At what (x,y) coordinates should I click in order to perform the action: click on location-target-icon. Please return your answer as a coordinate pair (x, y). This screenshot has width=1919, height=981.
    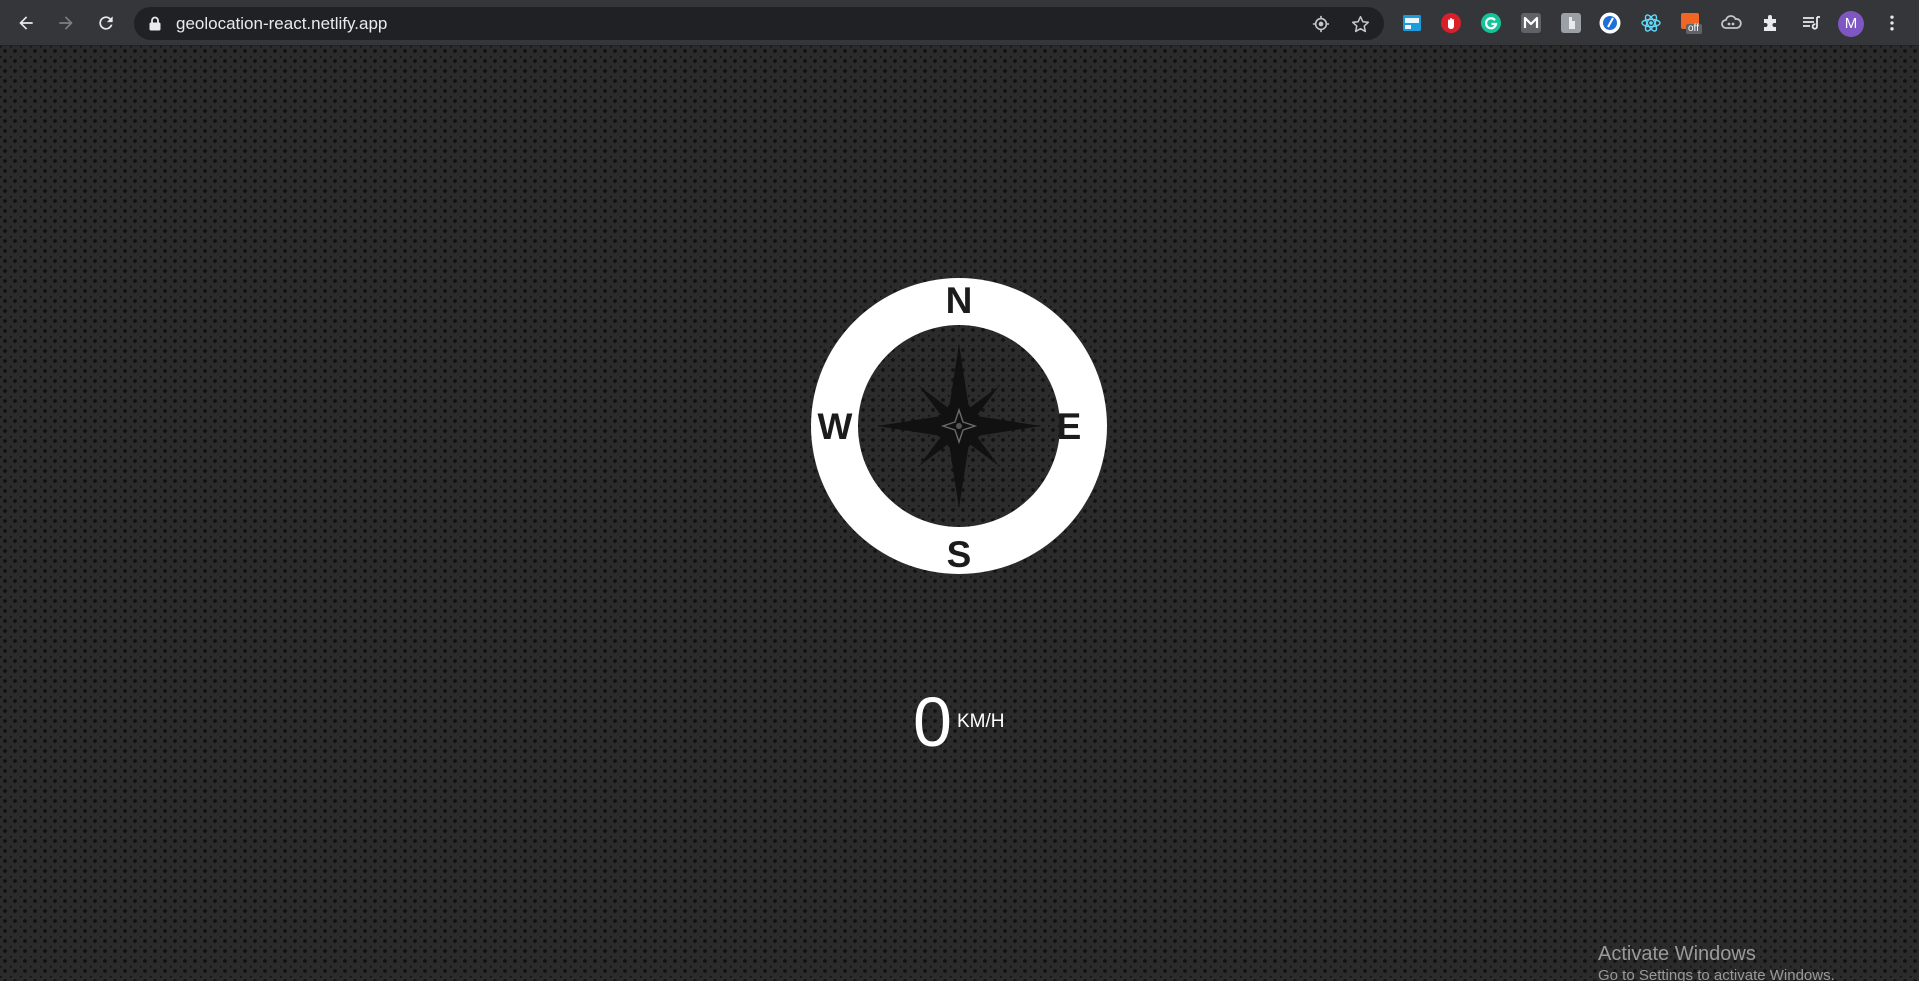
    Looking at the image, I should click on (1321, 24).